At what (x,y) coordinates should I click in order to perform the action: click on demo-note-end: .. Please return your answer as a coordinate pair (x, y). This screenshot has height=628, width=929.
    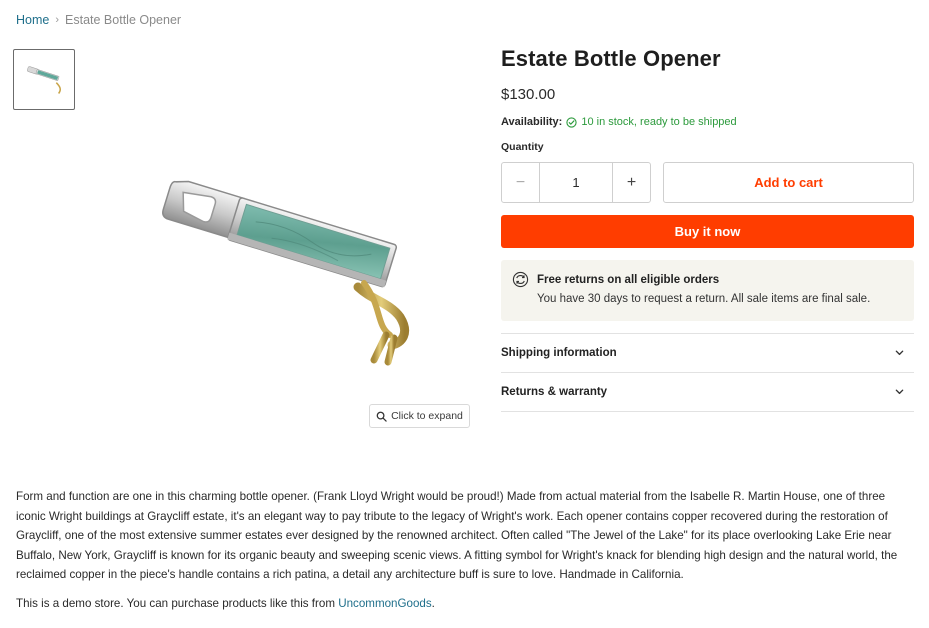
    Looking at the image, I should click on (433, 603).